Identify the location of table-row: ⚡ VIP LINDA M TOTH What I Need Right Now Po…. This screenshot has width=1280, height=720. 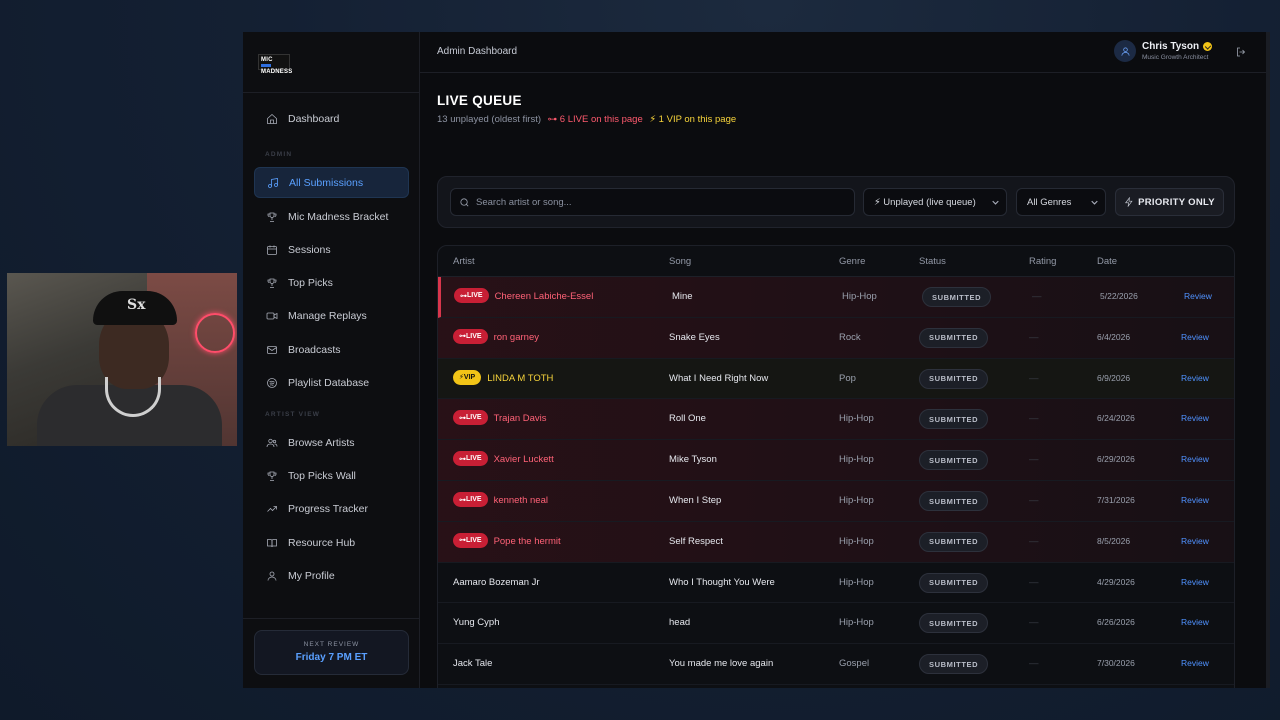
(836, 379).